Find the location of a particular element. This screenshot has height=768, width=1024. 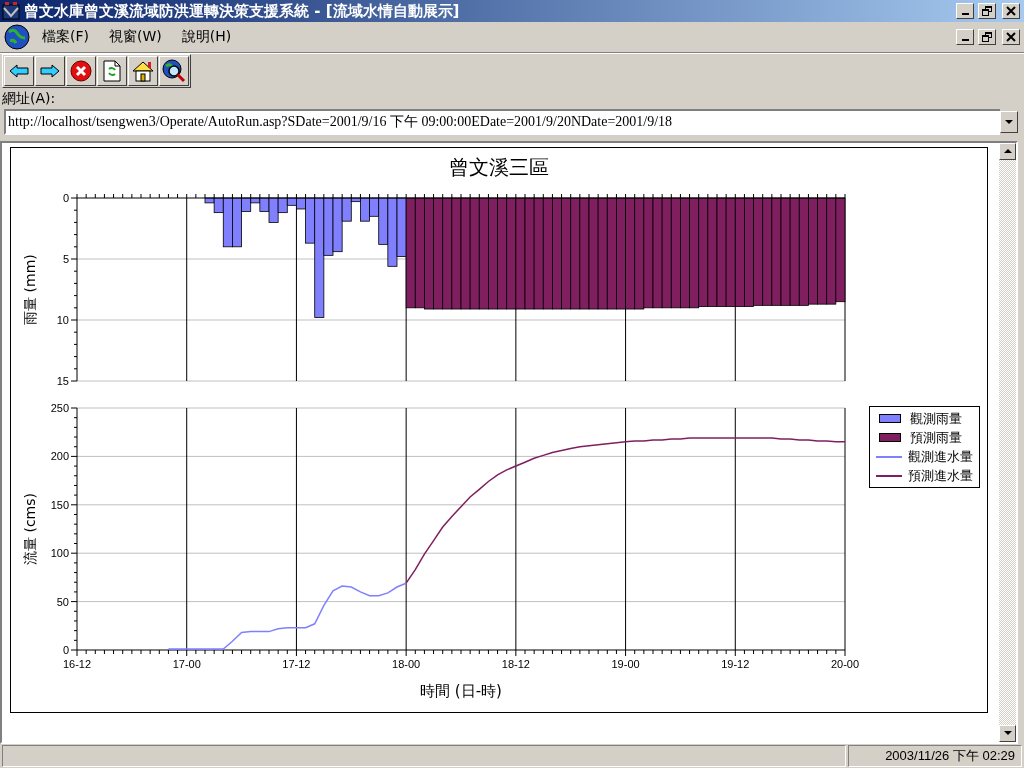

window-title: 曾文水庫曾文溪流域防洪運轉決策支援系統 - [流域水情自動展示] is located at coordinates (242, 11).